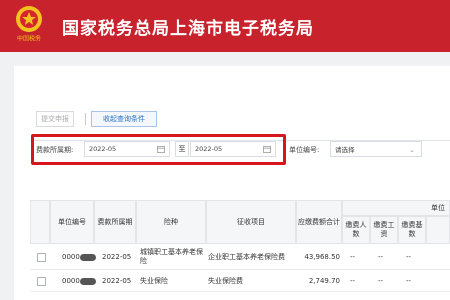  What do you see at coordinates (345, 150) in the screenshot?
I see `unit-select-placeholder: 请选择` at bounding box center [345, 150].